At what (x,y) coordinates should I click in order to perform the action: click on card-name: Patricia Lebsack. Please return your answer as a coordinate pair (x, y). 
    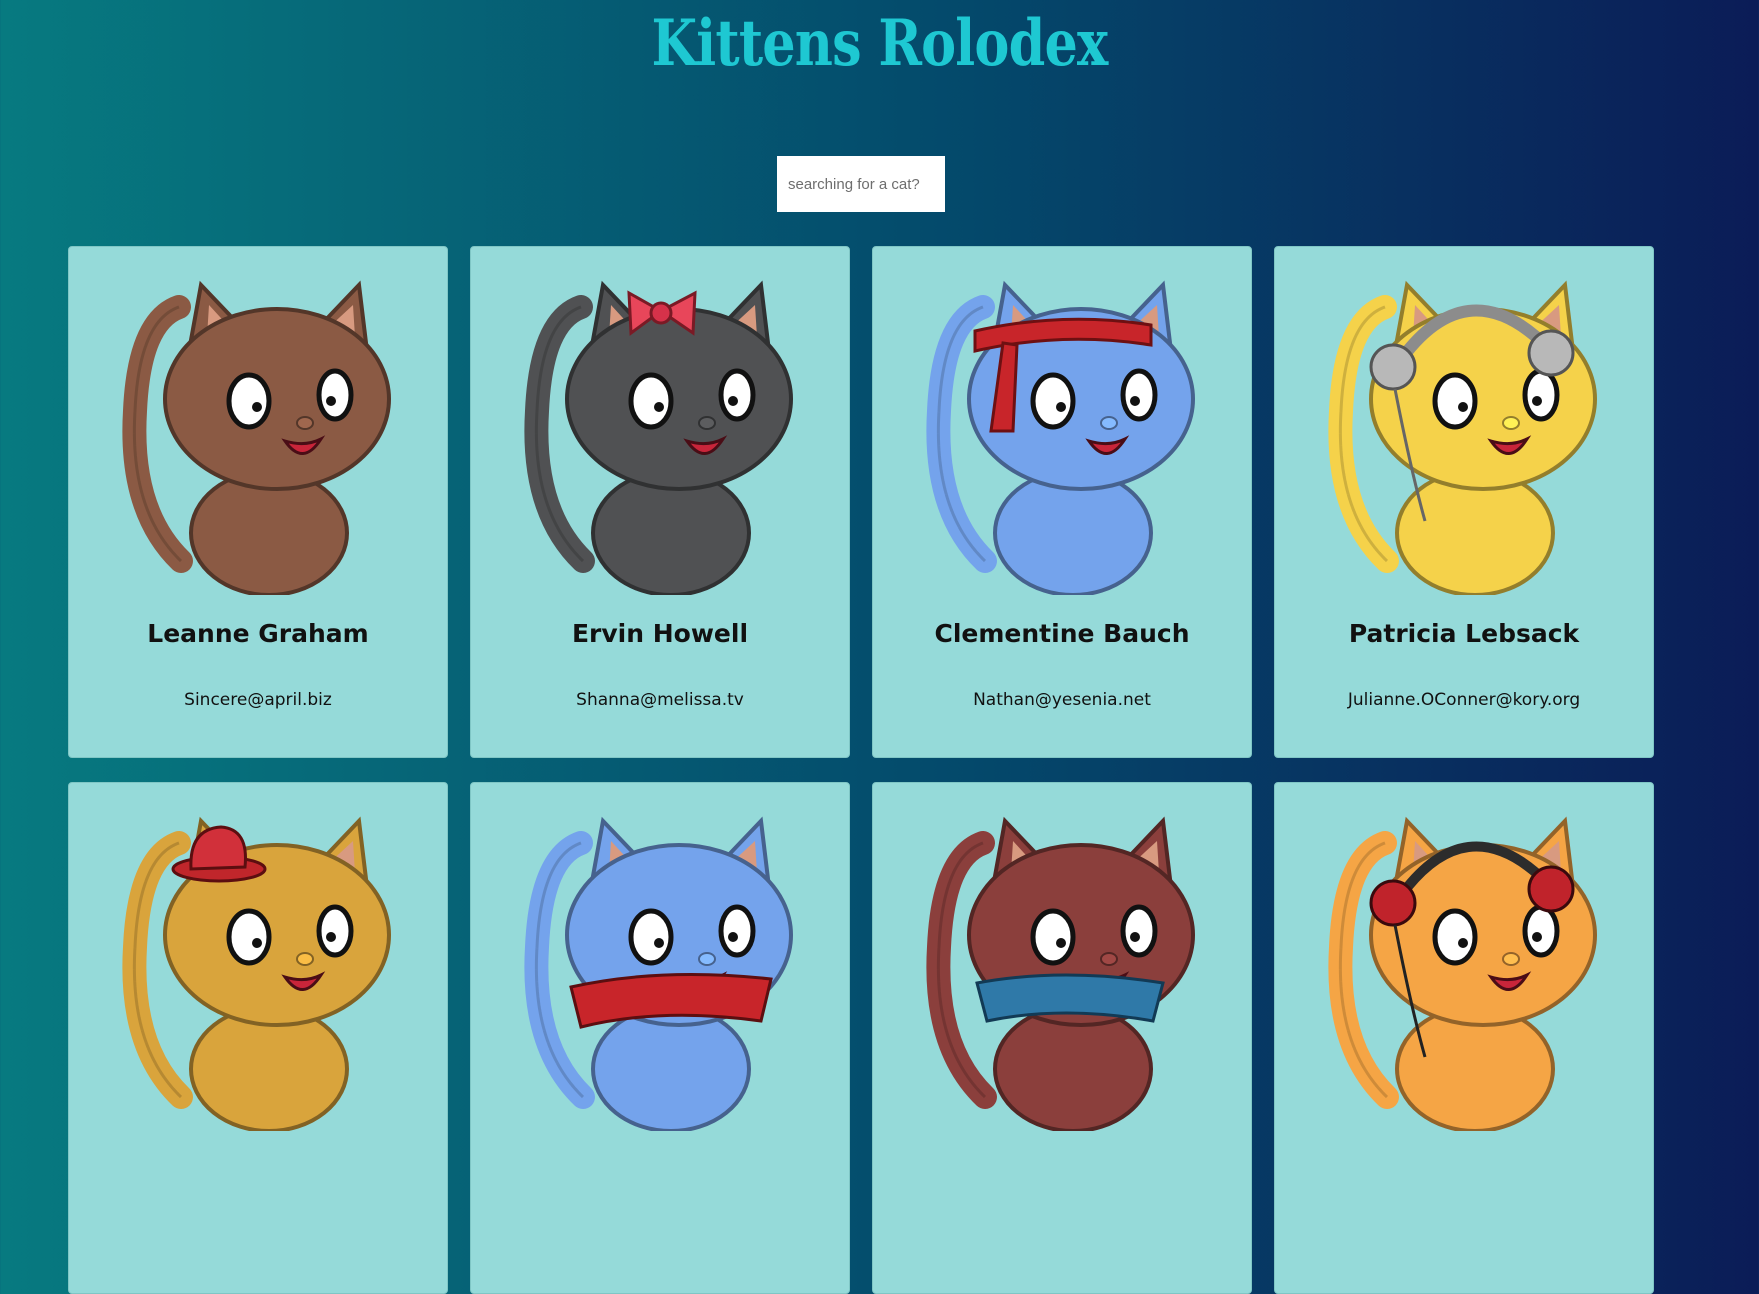
    Looking at the image, I should click on (1464, 633).